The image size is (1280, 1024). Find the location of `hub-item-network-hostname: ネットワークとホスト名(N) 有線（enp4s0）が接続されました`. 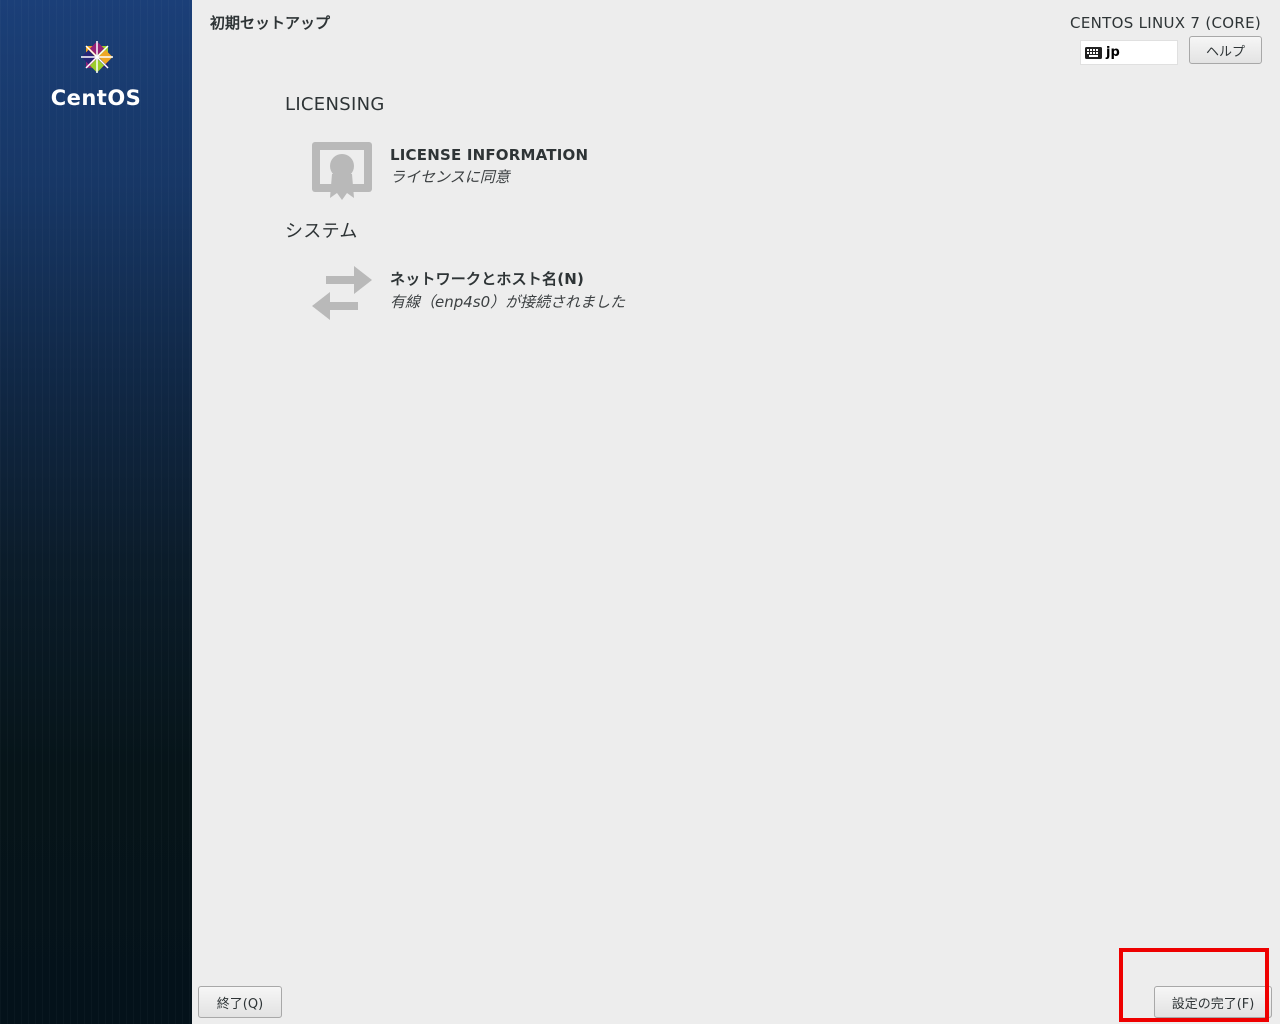

hub-item-network-hostname: ネットワークとホスト名(N) 有線（enp4s0）が接続されました is located at coordinates (466, 293).